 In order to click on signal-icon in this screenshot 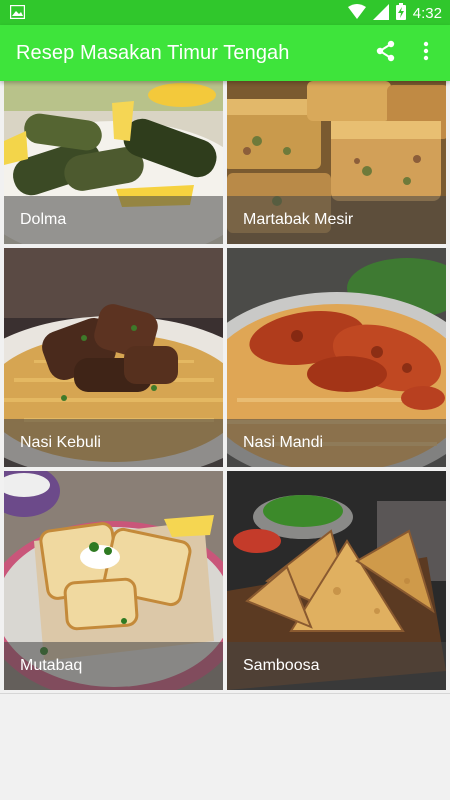, I will do `click(380, 14)`.